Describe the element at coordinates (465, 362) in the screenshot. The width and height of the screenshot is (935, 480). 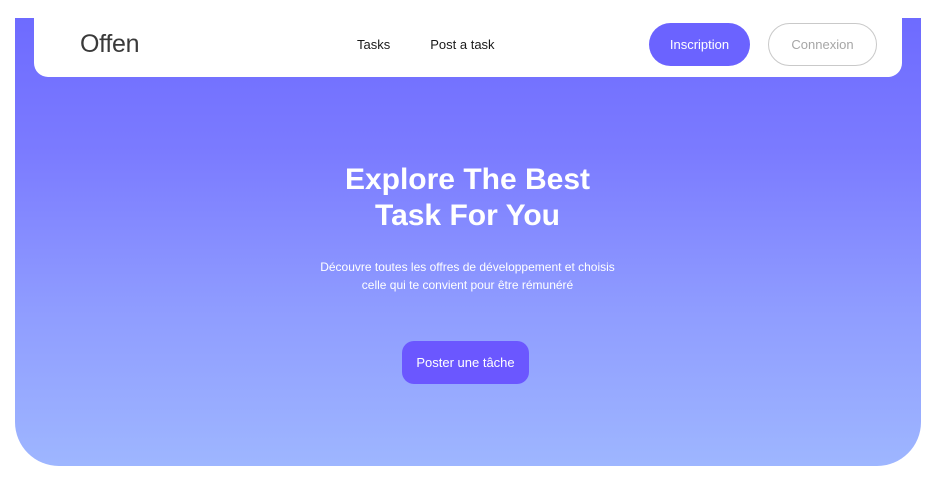
I see `post-task-button: Poster une tâche` at that location.